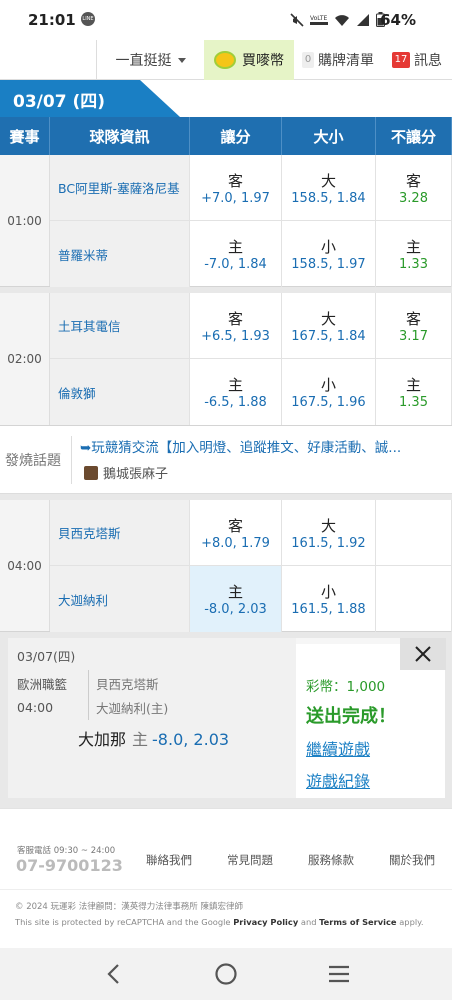 The image size is (452, 1000). Describe the element at coordinates (412, 860) in the screenshot. I see `footer-link-about: 關於我們` at that location.